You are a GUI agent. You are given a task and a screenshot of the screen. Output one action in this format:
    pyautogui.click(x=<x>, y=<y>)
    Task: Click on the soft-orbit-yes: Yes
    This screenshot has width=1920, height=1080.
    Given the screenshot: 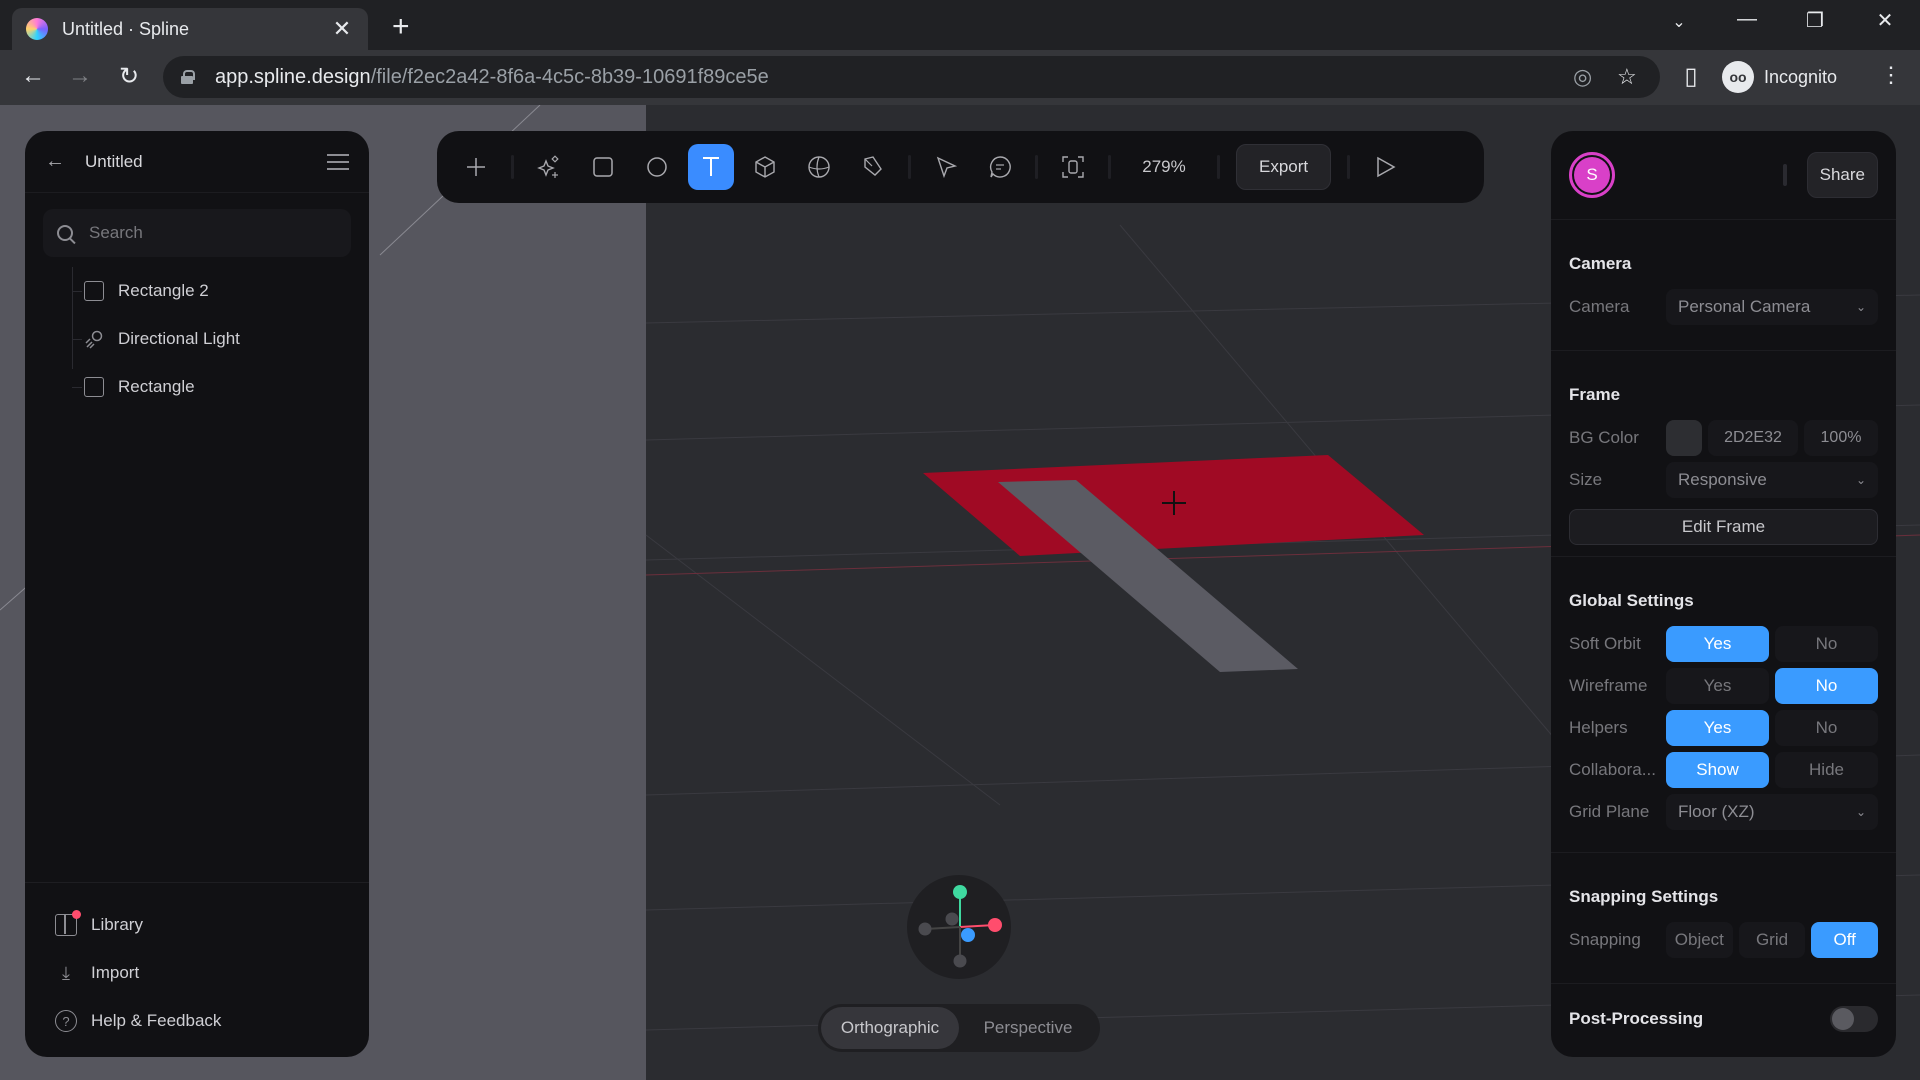 What is the action you would take?
    pyautogui.click(x=1717, y=644)
    